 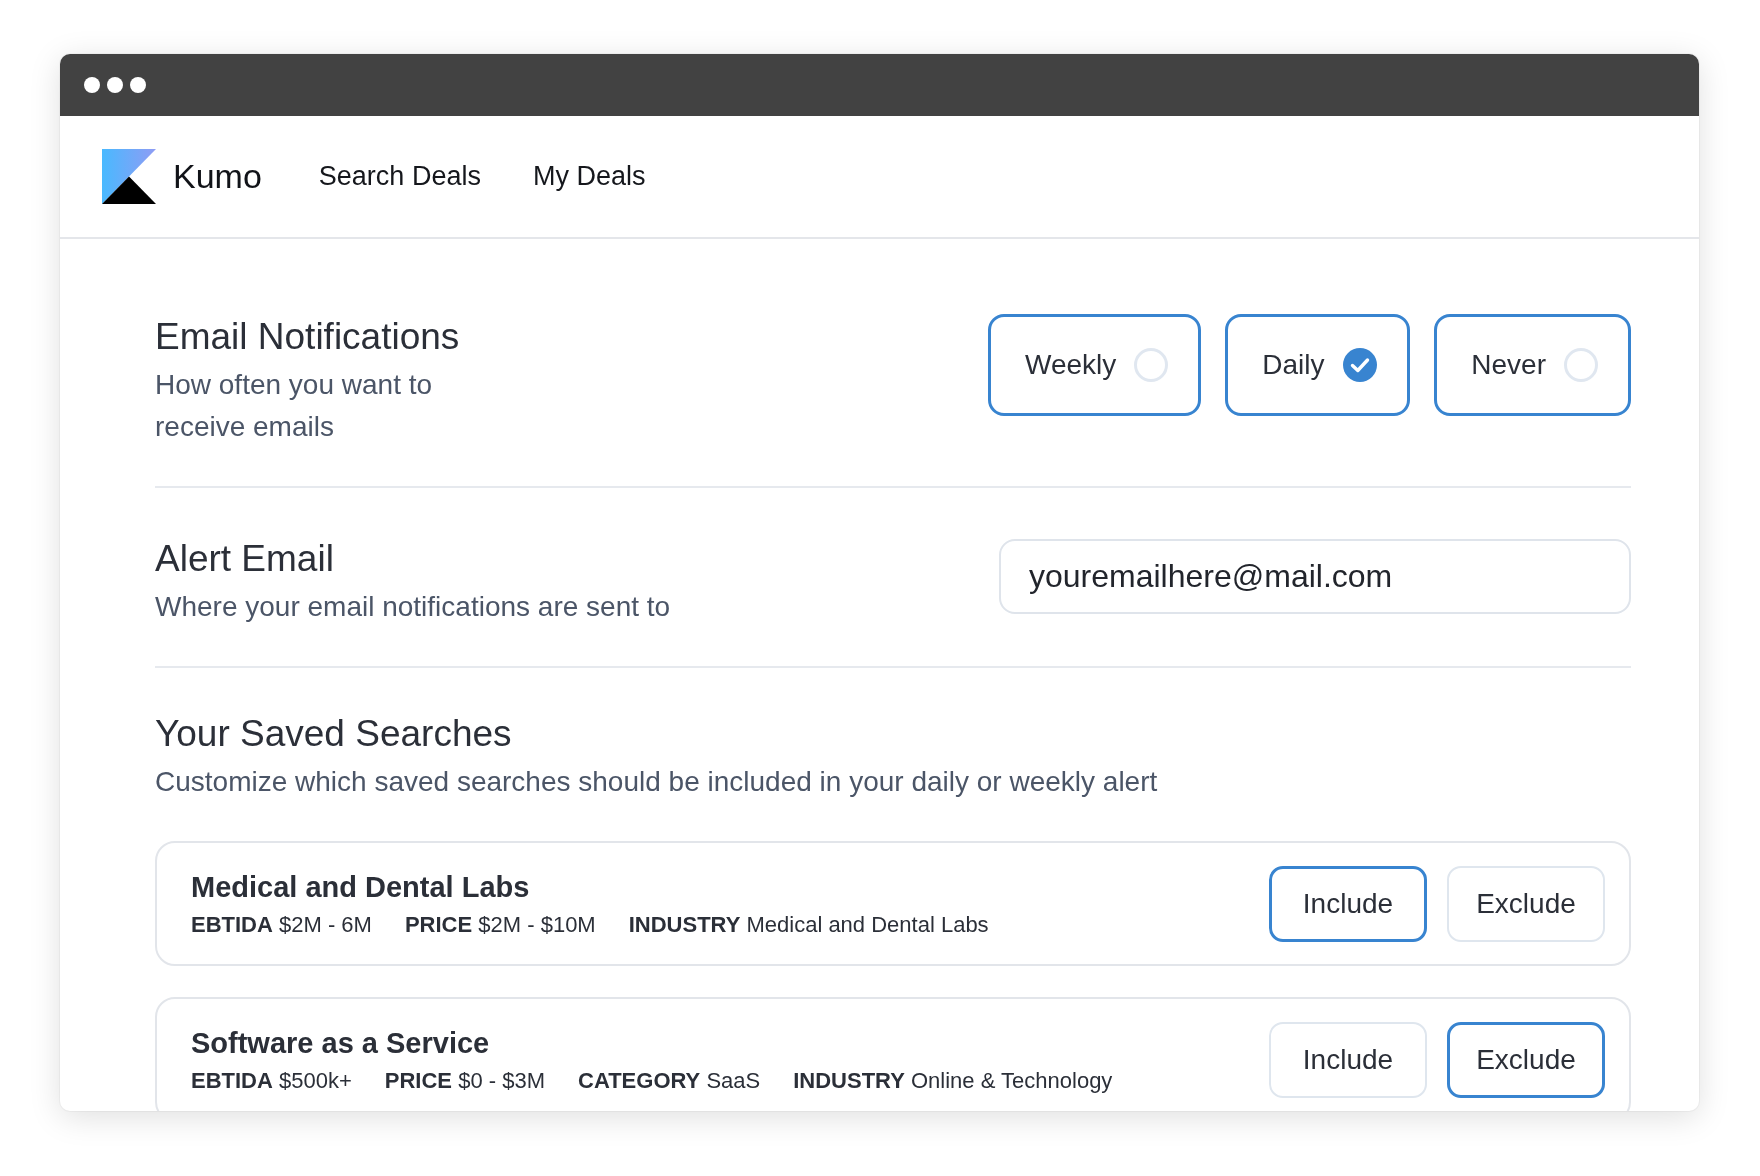 I want to click on nav-link: My Deals, so click(x=589, y=176).